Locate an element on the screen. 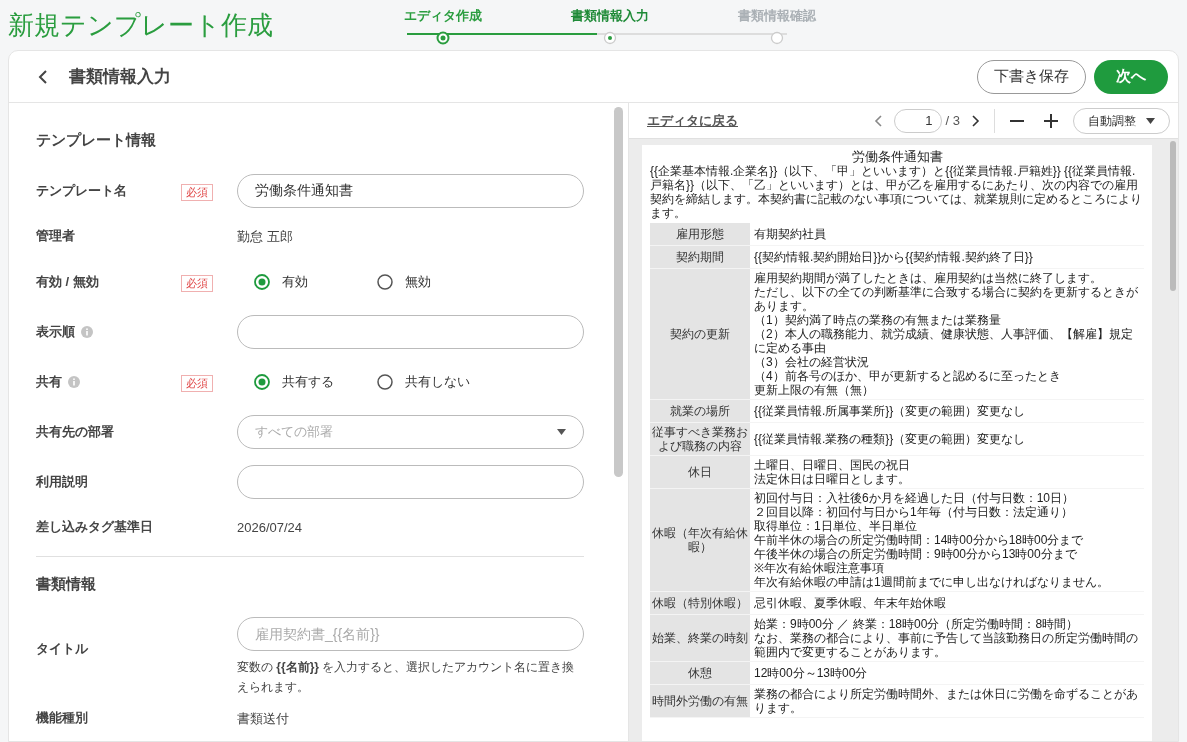  app-title: 新規テンプレート作成 is located at coordinates (140, 25).